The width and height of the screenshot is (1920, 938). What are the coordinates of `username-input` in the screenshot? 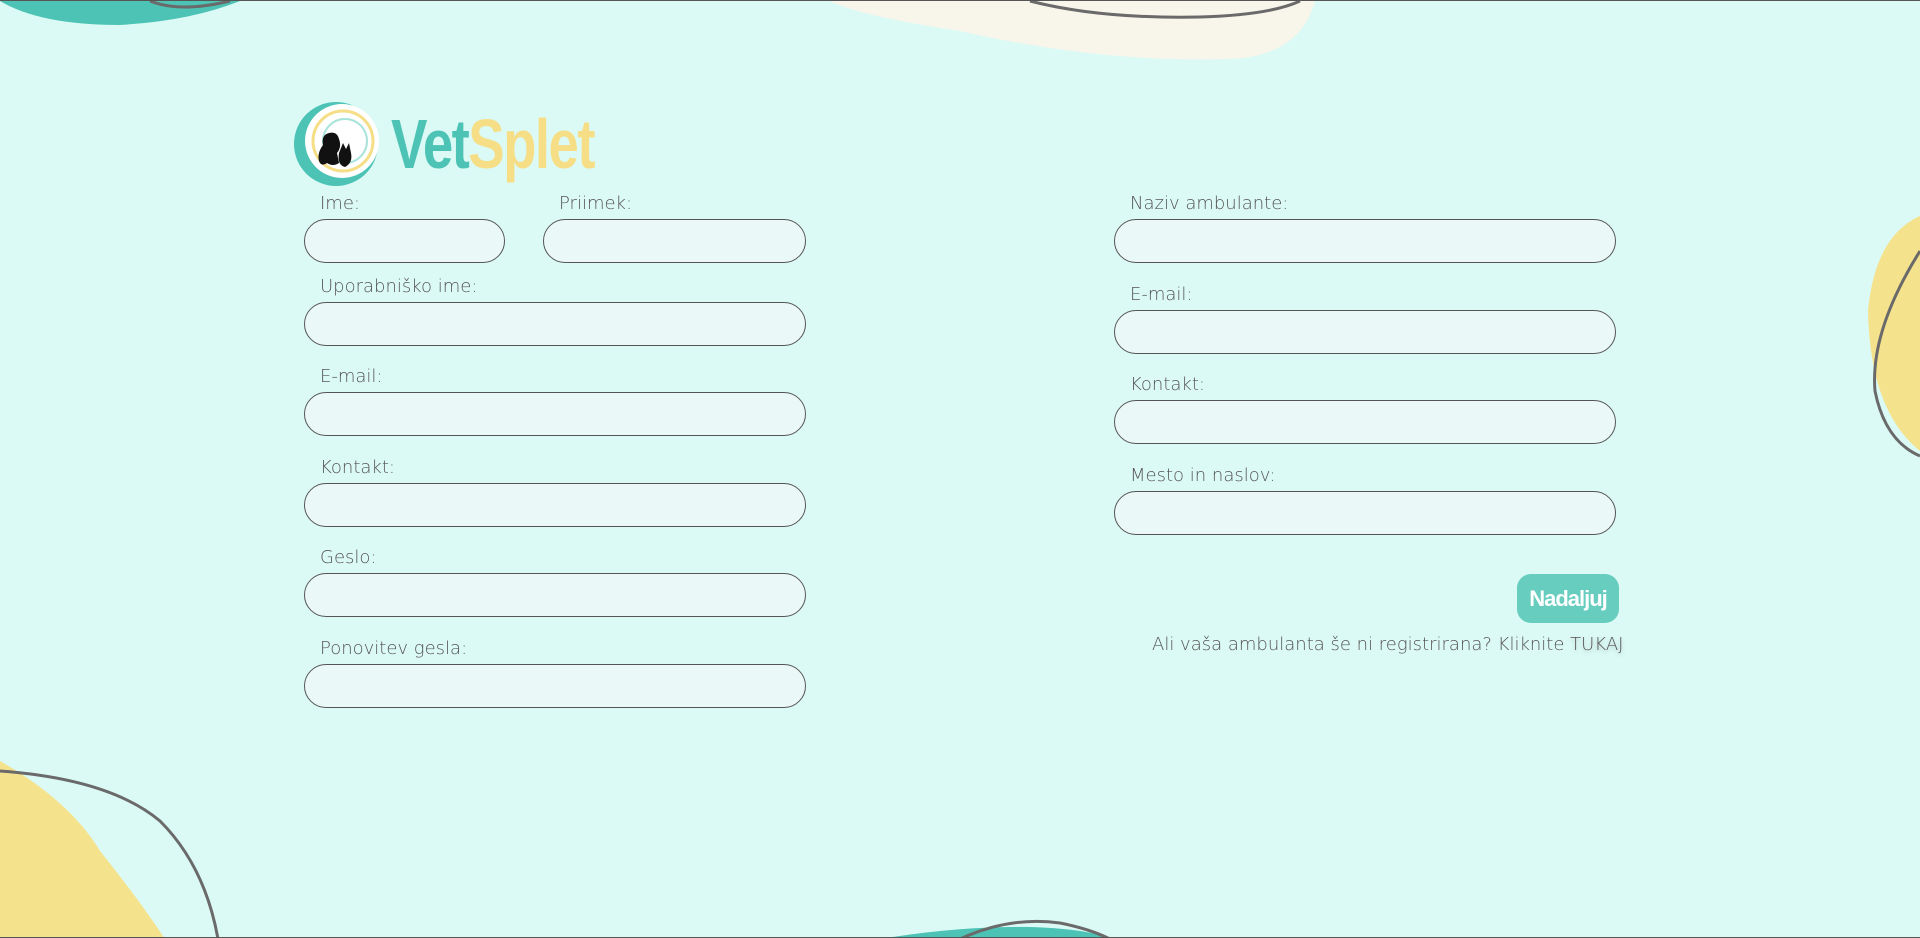 It's located at (555, 324).